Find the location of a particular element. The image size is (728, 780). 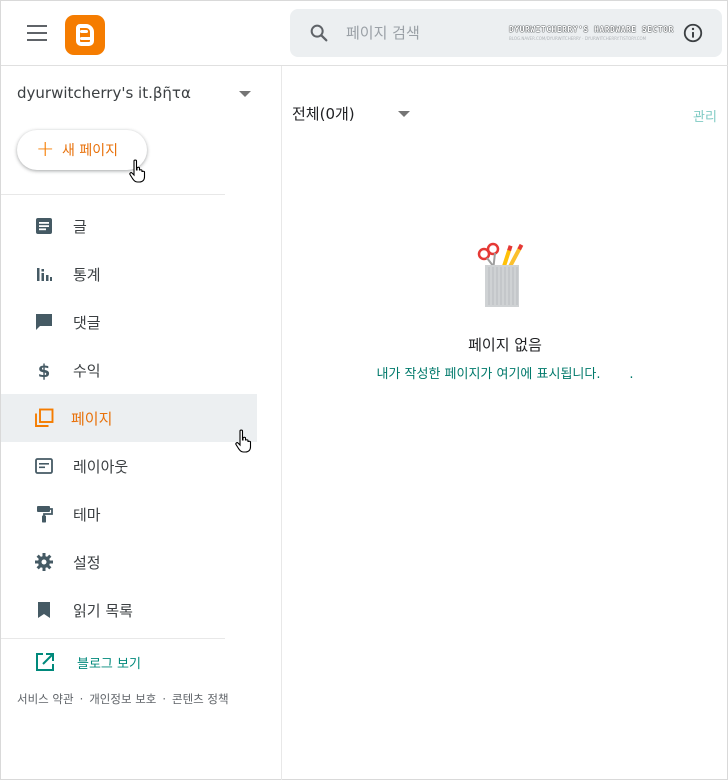

info-icon is located at coordinates (693, 33).